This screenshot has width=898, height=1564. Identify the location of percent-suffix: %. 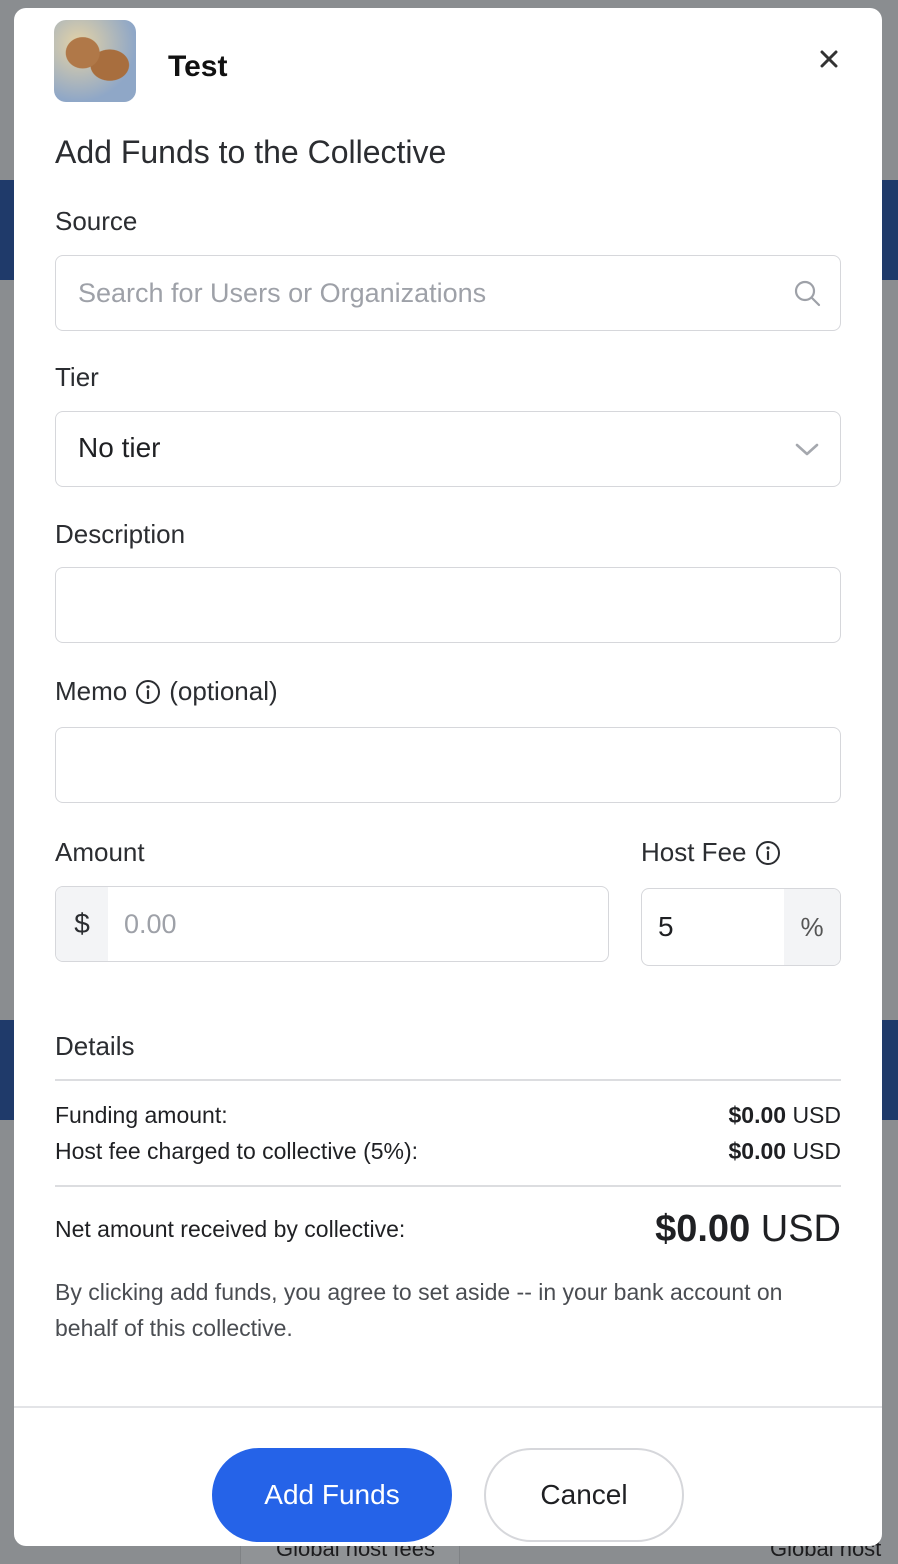
(812, 927).